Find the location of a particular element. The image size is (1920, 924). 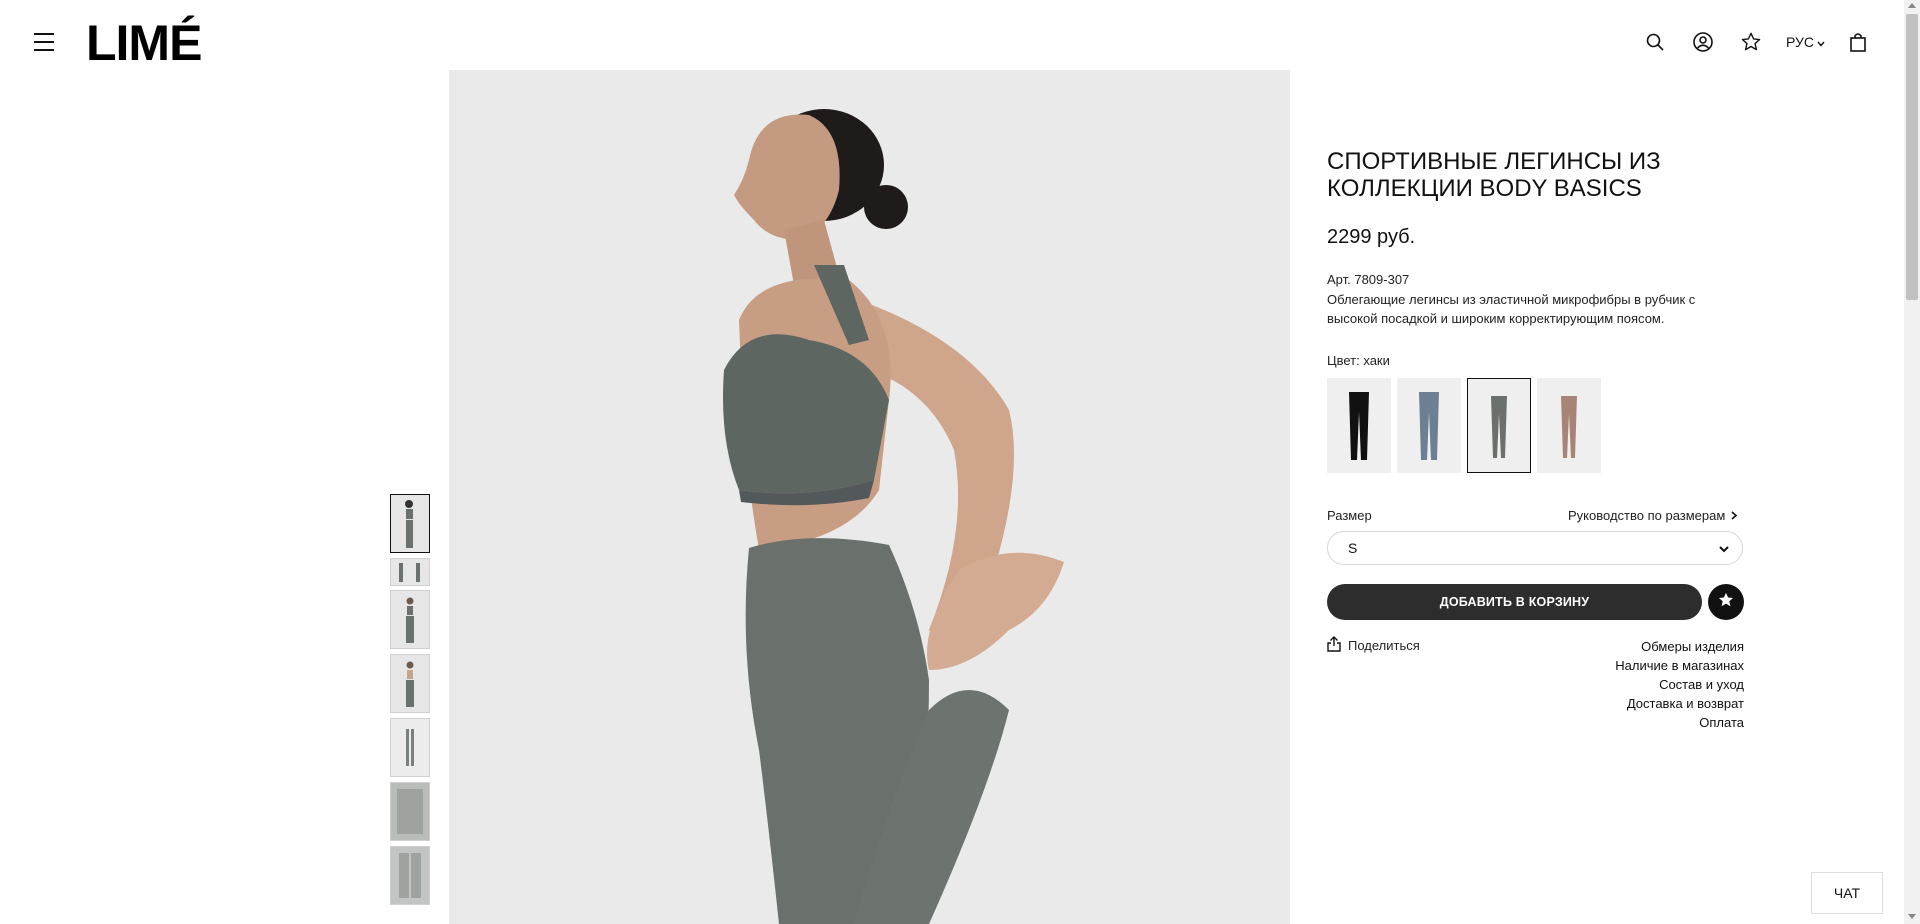

color-swatch-beige is located at coordinates (1569, 425).